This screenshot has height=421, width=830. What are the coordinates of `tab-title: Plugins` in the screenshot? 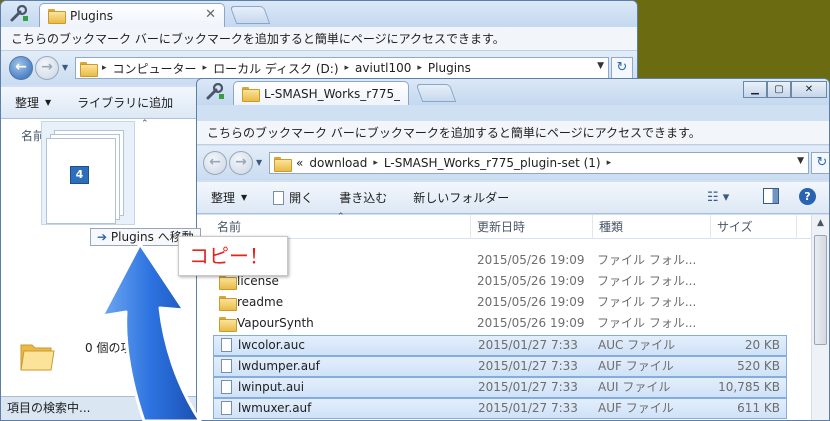 It's located at (91, 15).